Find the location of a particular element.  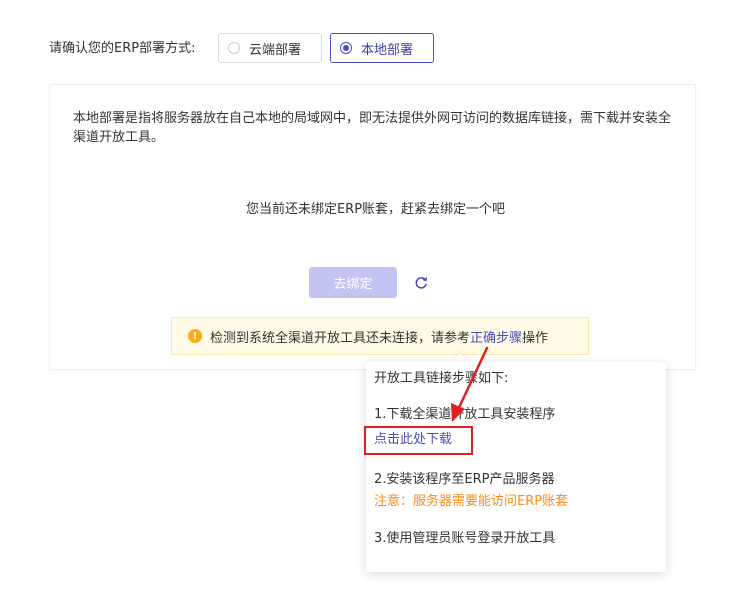

annotation-highlight-box is located at coordinates (418, 440).